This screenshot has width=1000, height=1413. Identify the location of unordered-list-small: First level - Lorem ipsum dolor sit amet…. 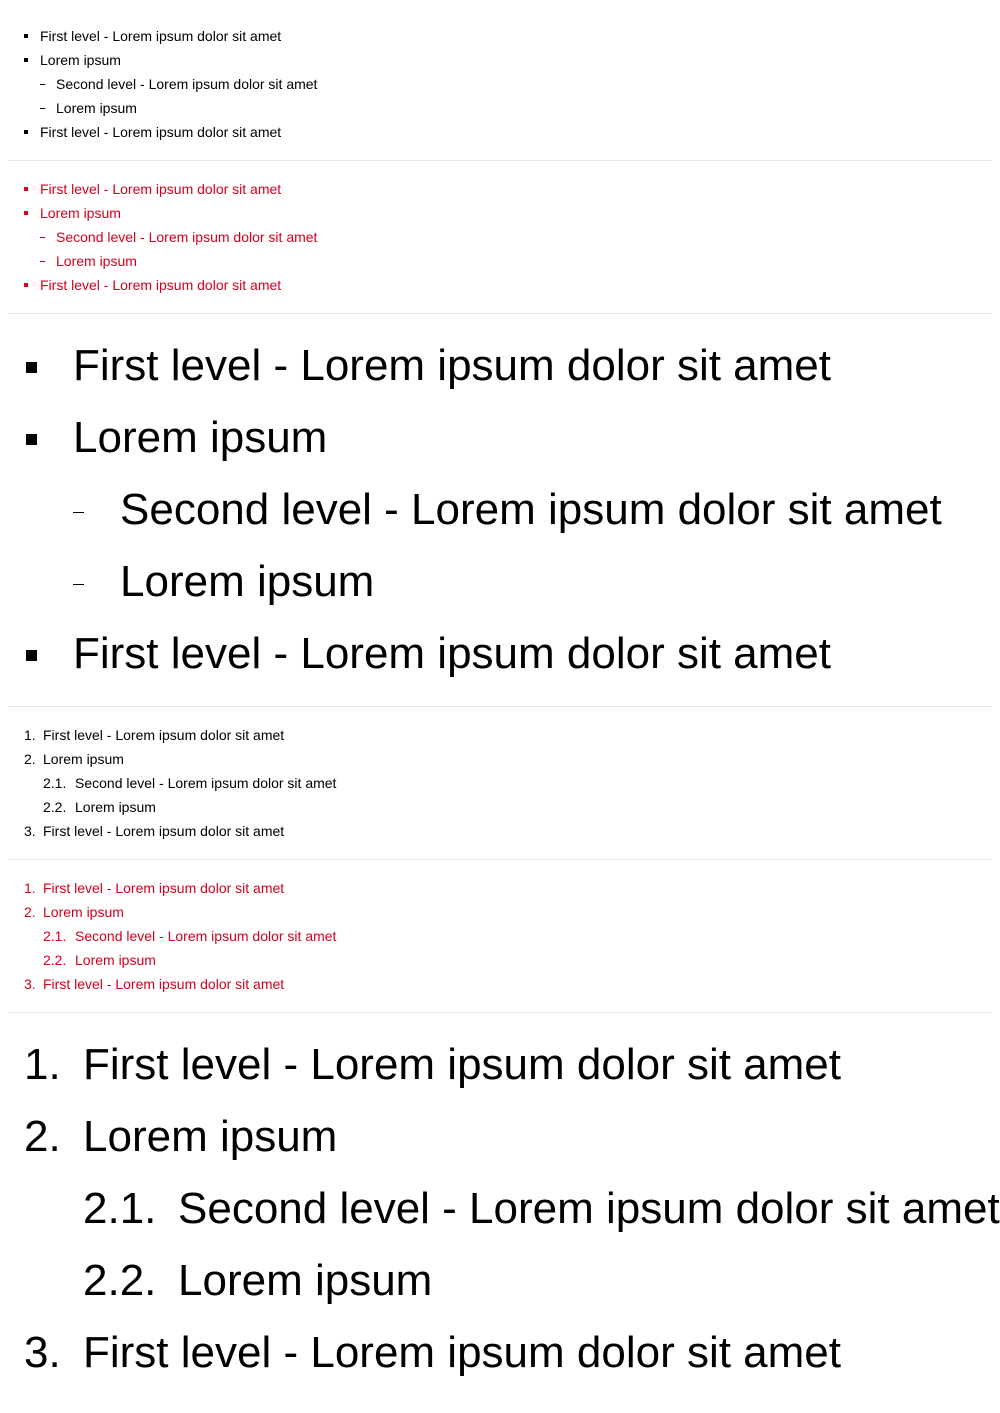
(500, 84).